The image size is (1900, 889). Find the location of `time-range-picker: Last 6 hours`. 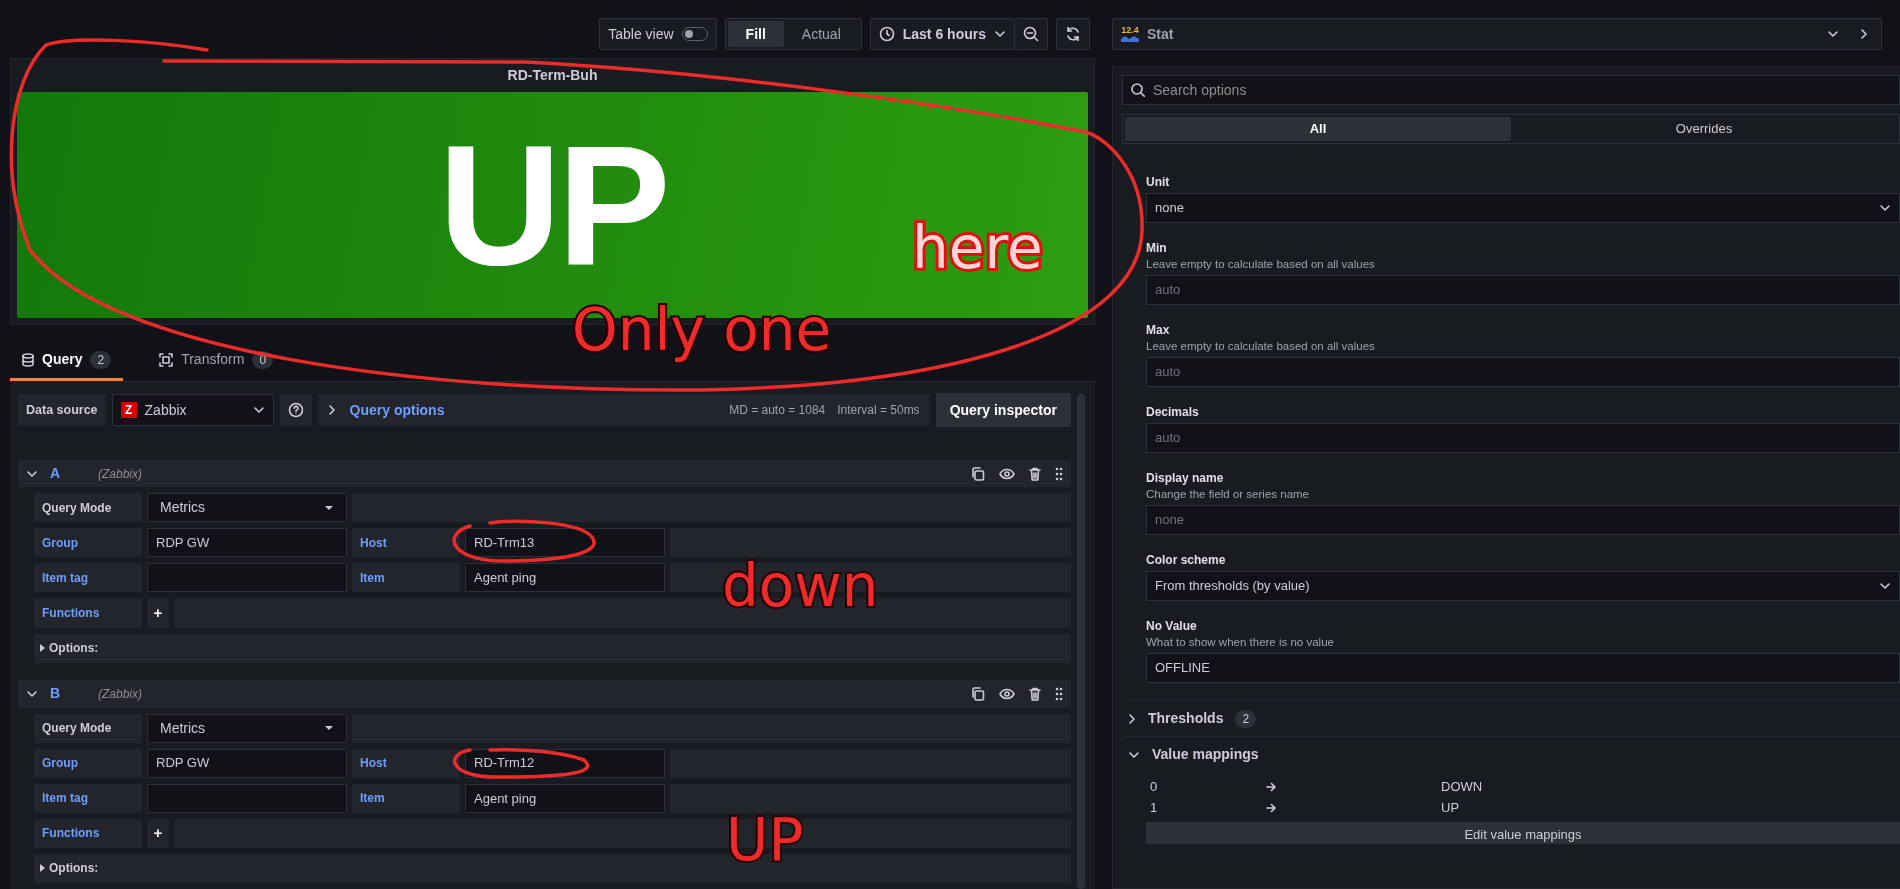

time-range-picker: Last 6 hours is located at coordinates (942, 34).